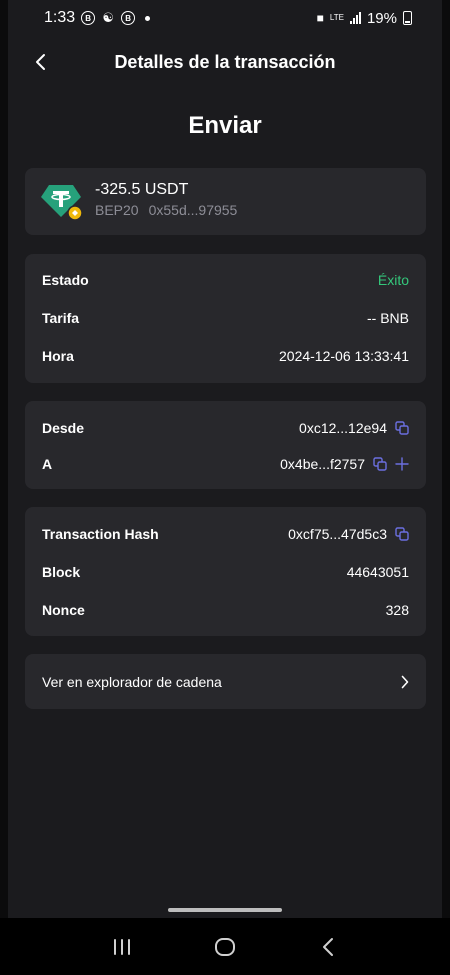 Image resolution: width=450 pixels, height=975 pixels. What do you see at coordinates (343, 428) in the screenshot?
I see `from-address: 0xc12...12e94` at bounding box center [343, 428].